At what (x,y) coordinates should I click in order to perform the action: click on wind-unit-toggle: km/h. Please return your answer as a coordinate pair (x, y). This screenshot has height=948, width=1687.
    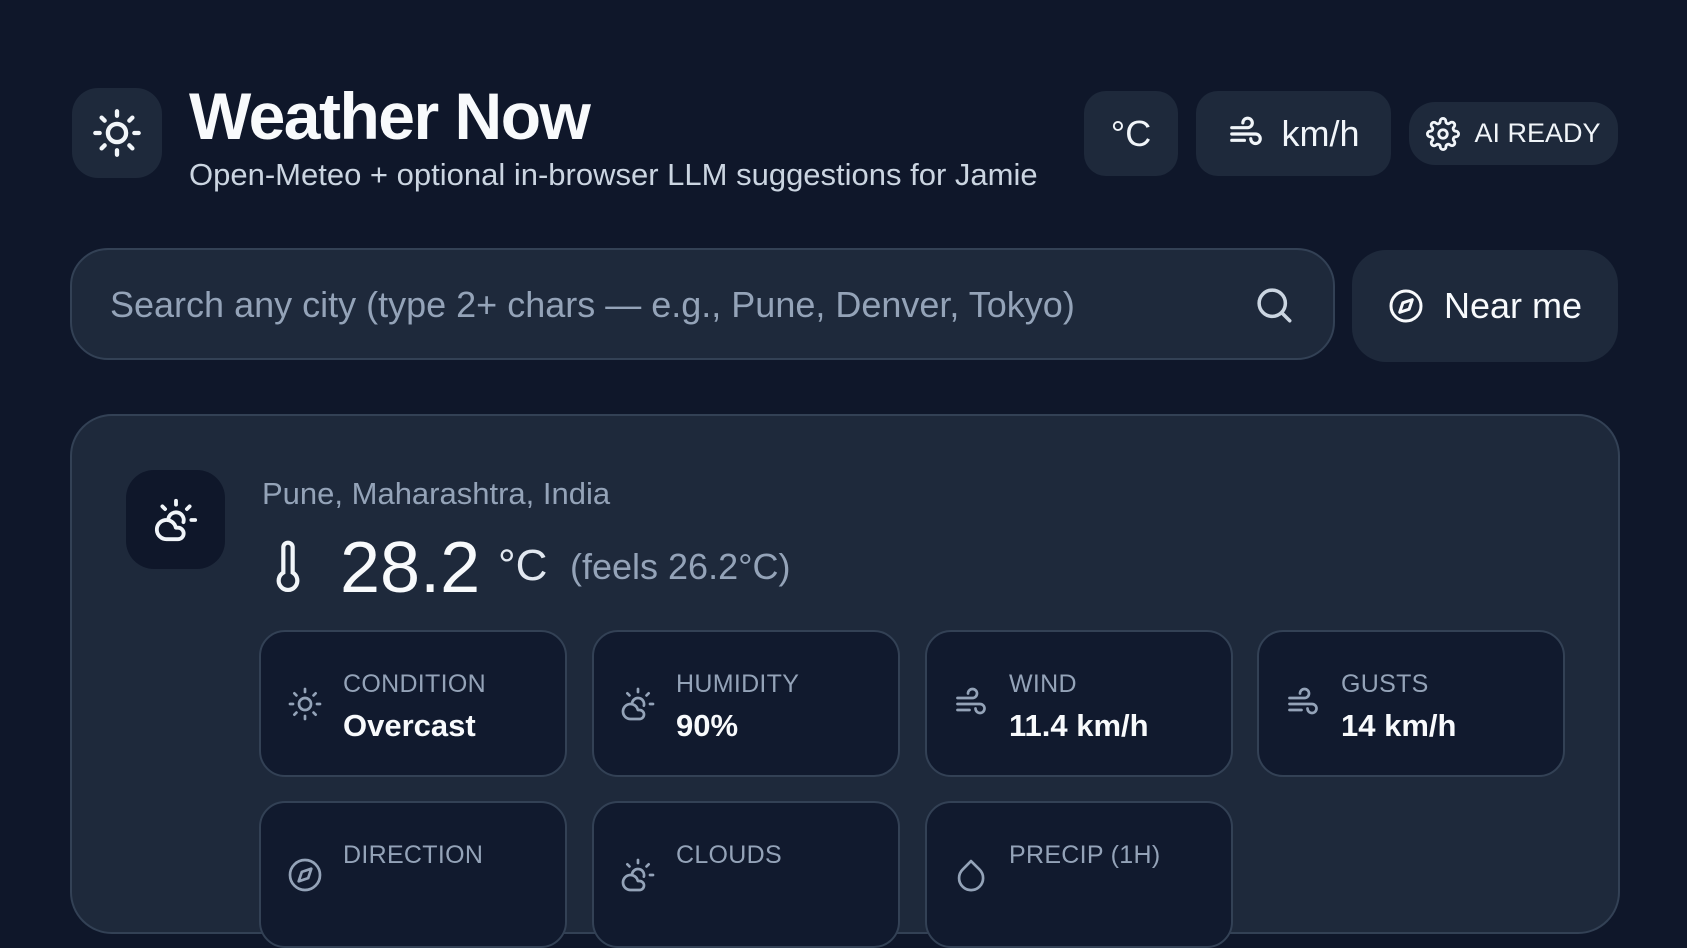
    Looking at the image, I should click on (1293, 133).